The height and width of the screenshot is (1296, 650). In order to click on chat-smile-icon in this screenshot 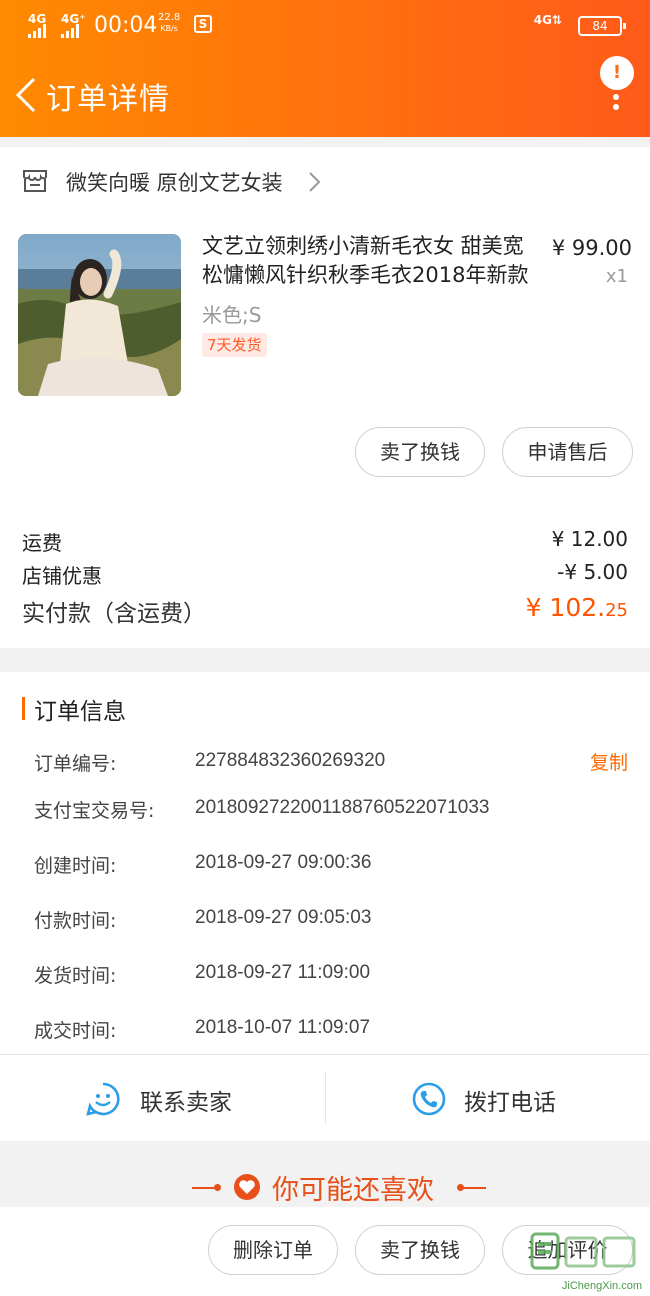, I will do `click(103, 1099)`.